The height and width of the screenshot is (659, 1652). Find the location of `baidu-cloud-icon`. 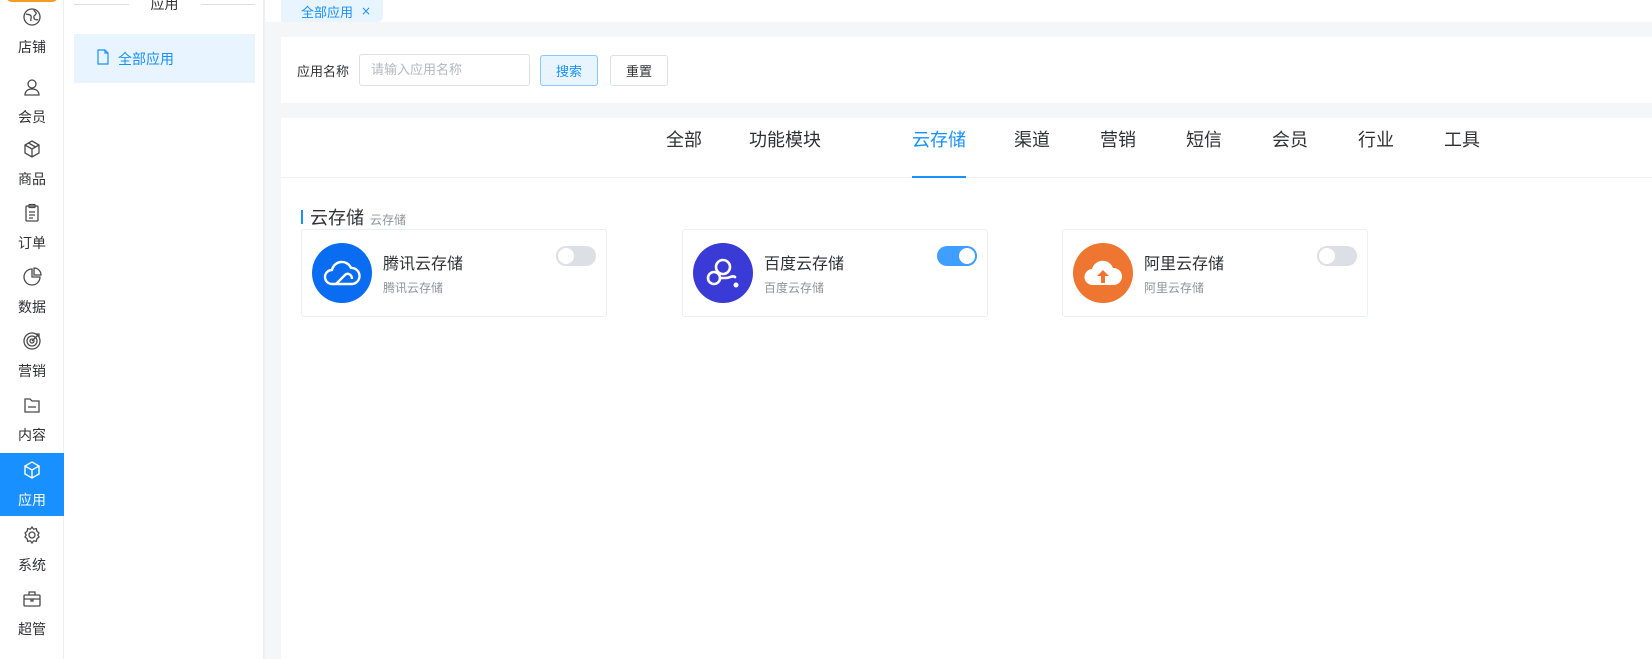

baidu-cloud-icon is located at coordinates (723, 273).